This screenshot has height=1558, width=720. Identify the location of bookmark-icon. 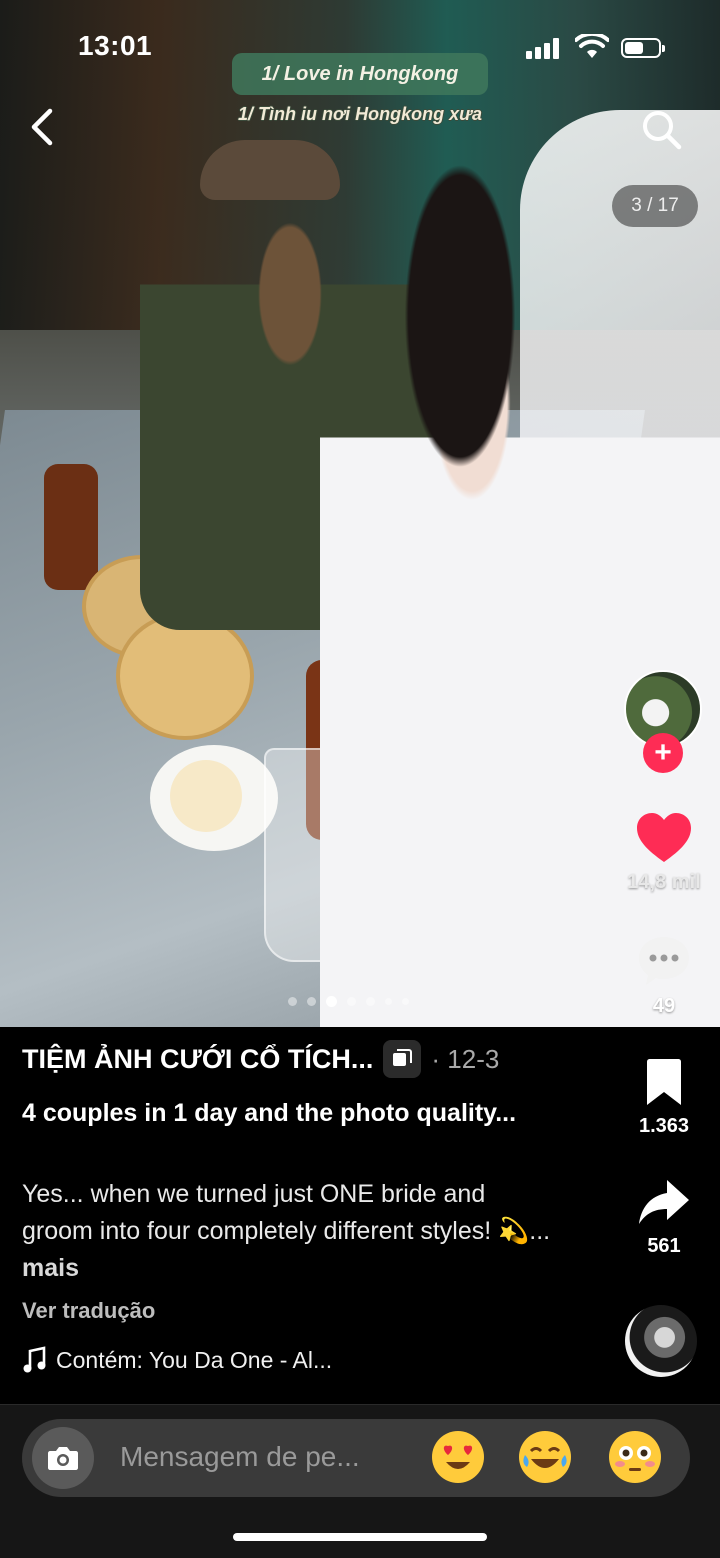
(664, 1082).